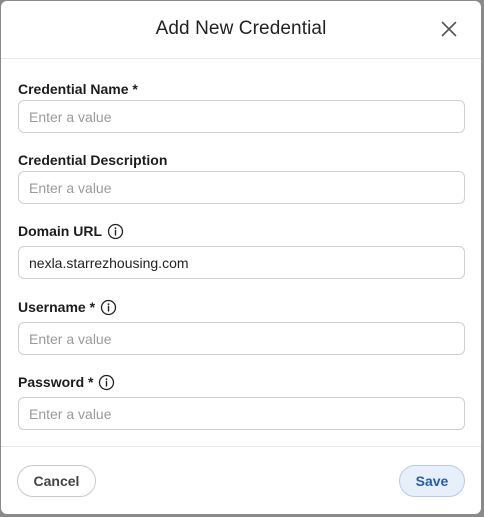  Describe the element at coordinates (241, 338) in the screenshot. I see `username-input` at that location.